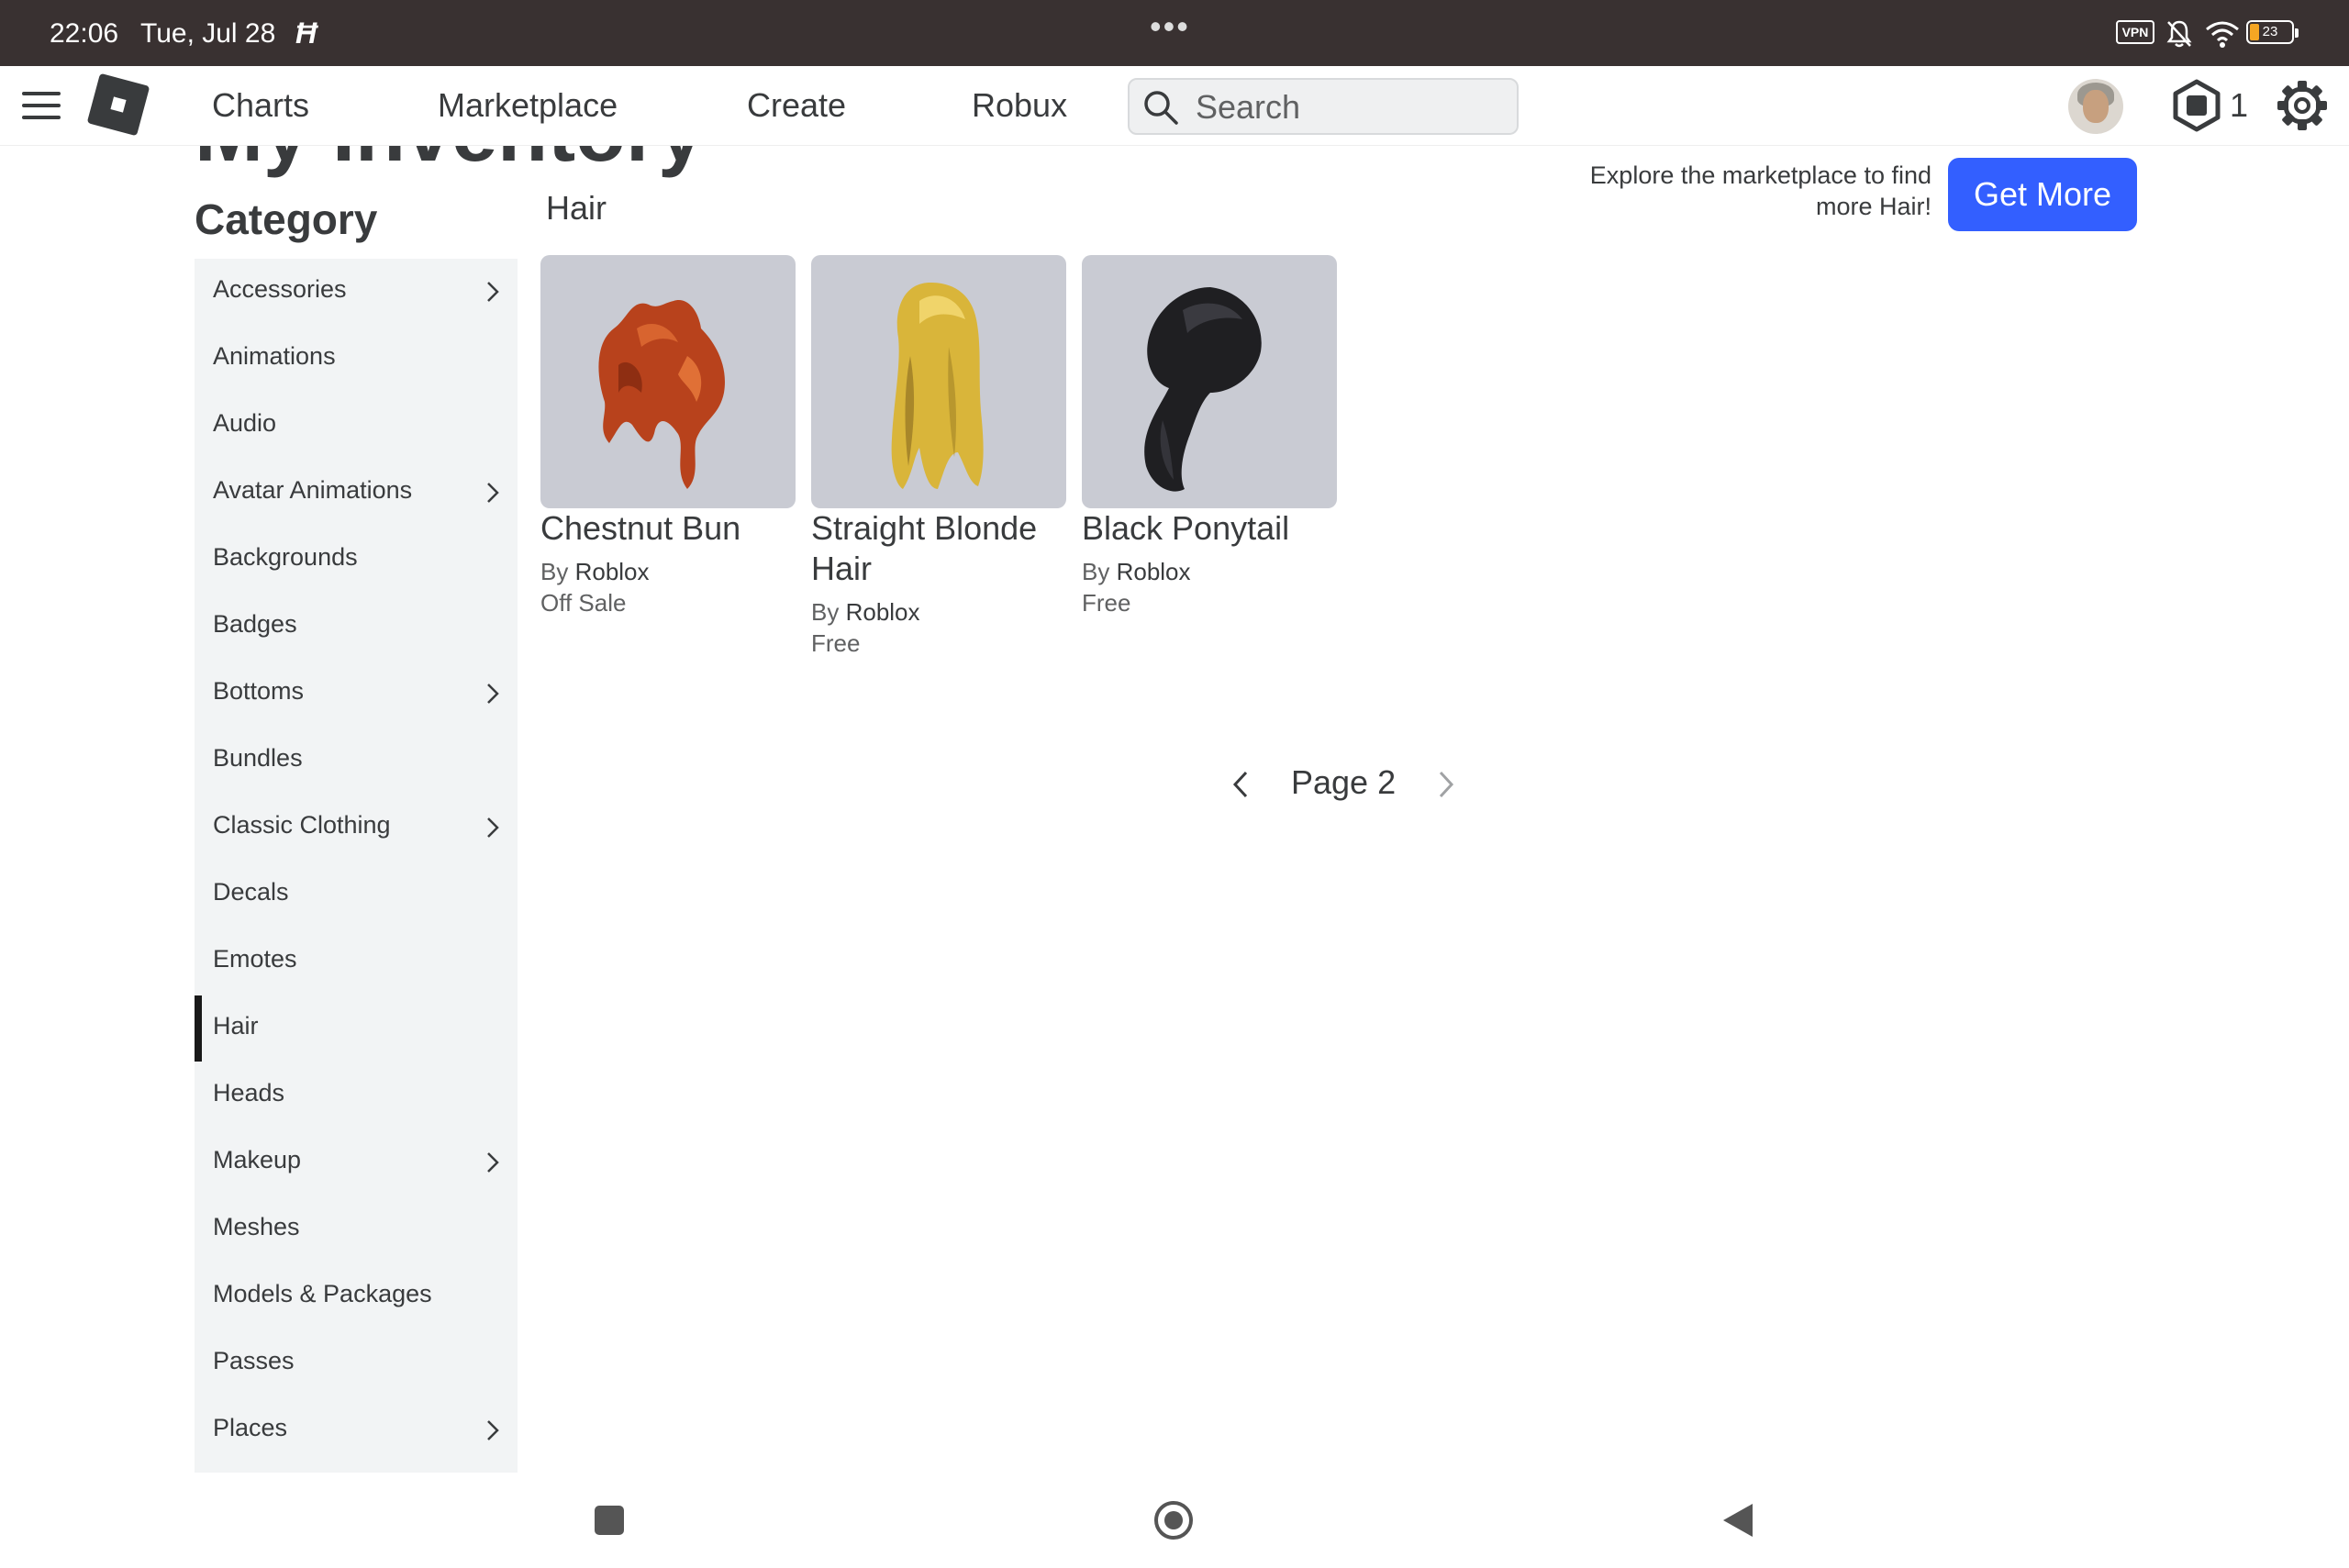  What do you see at coordinates (41, 106) in the screenshot?
I see `menu-icon` at bounding box center [41, 106].